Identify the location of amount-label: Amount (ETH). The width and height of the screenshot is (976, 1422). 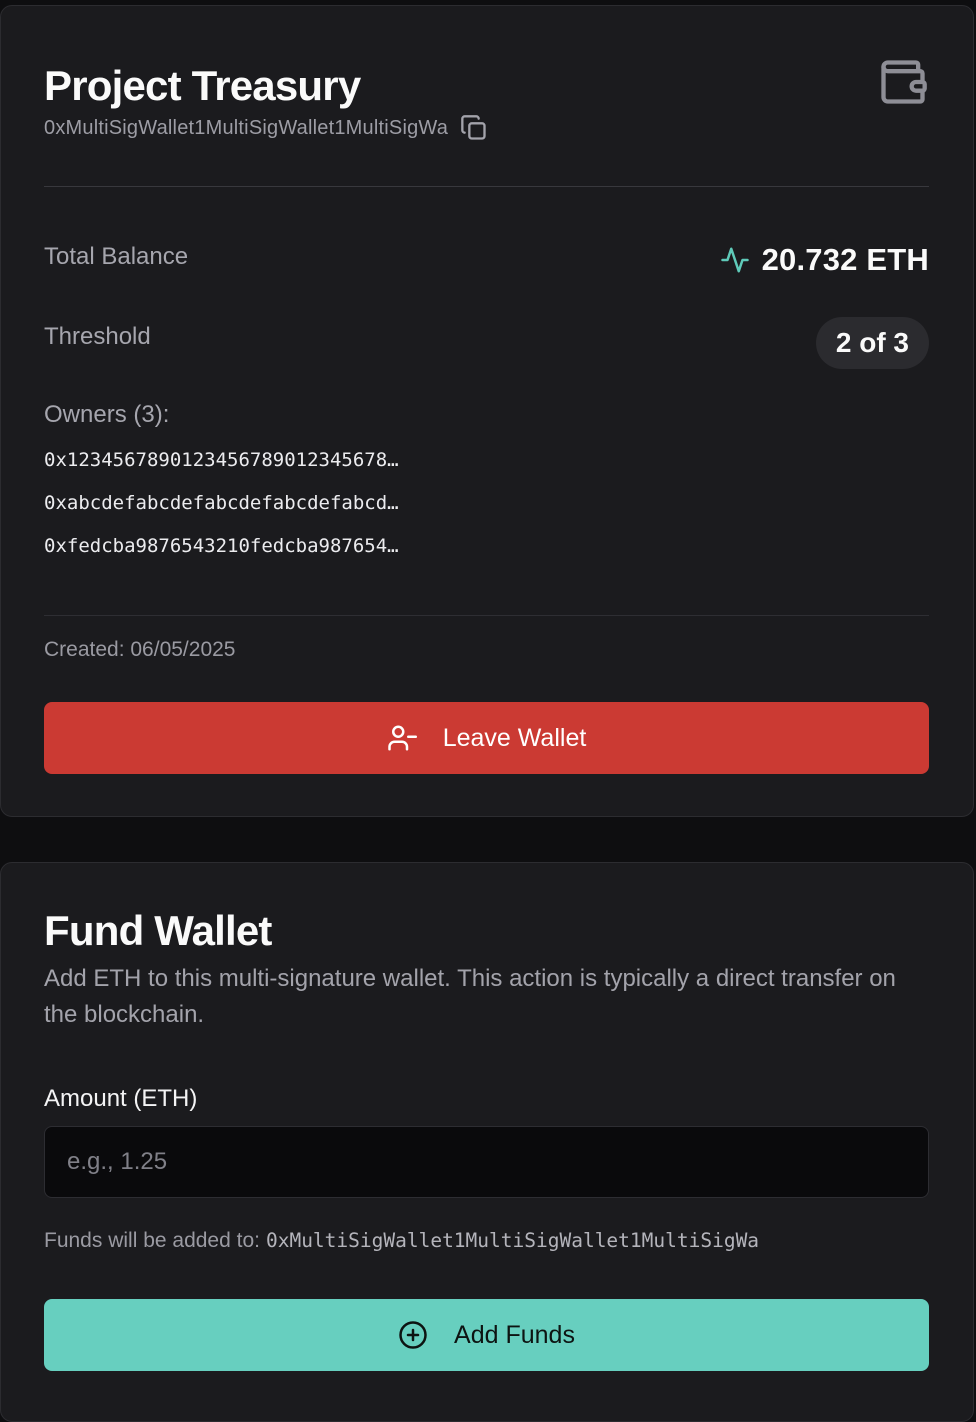
(121, 1098).